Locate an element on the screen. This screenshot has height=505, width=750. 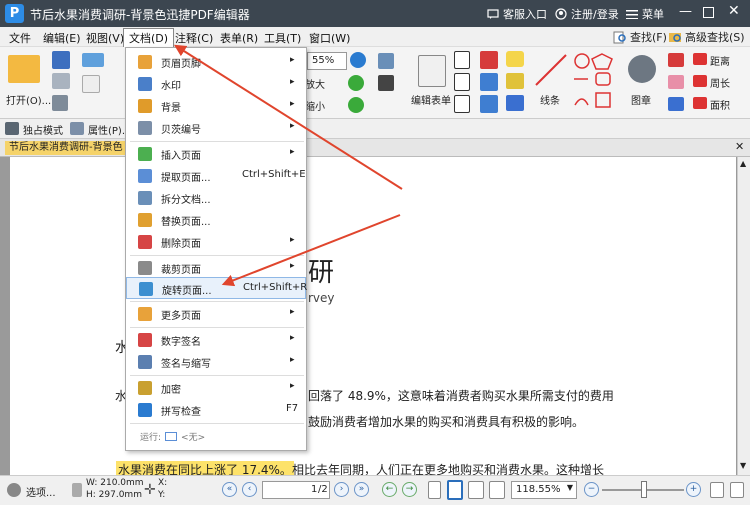
fit-width-icon is located at coordinates (737, 490).